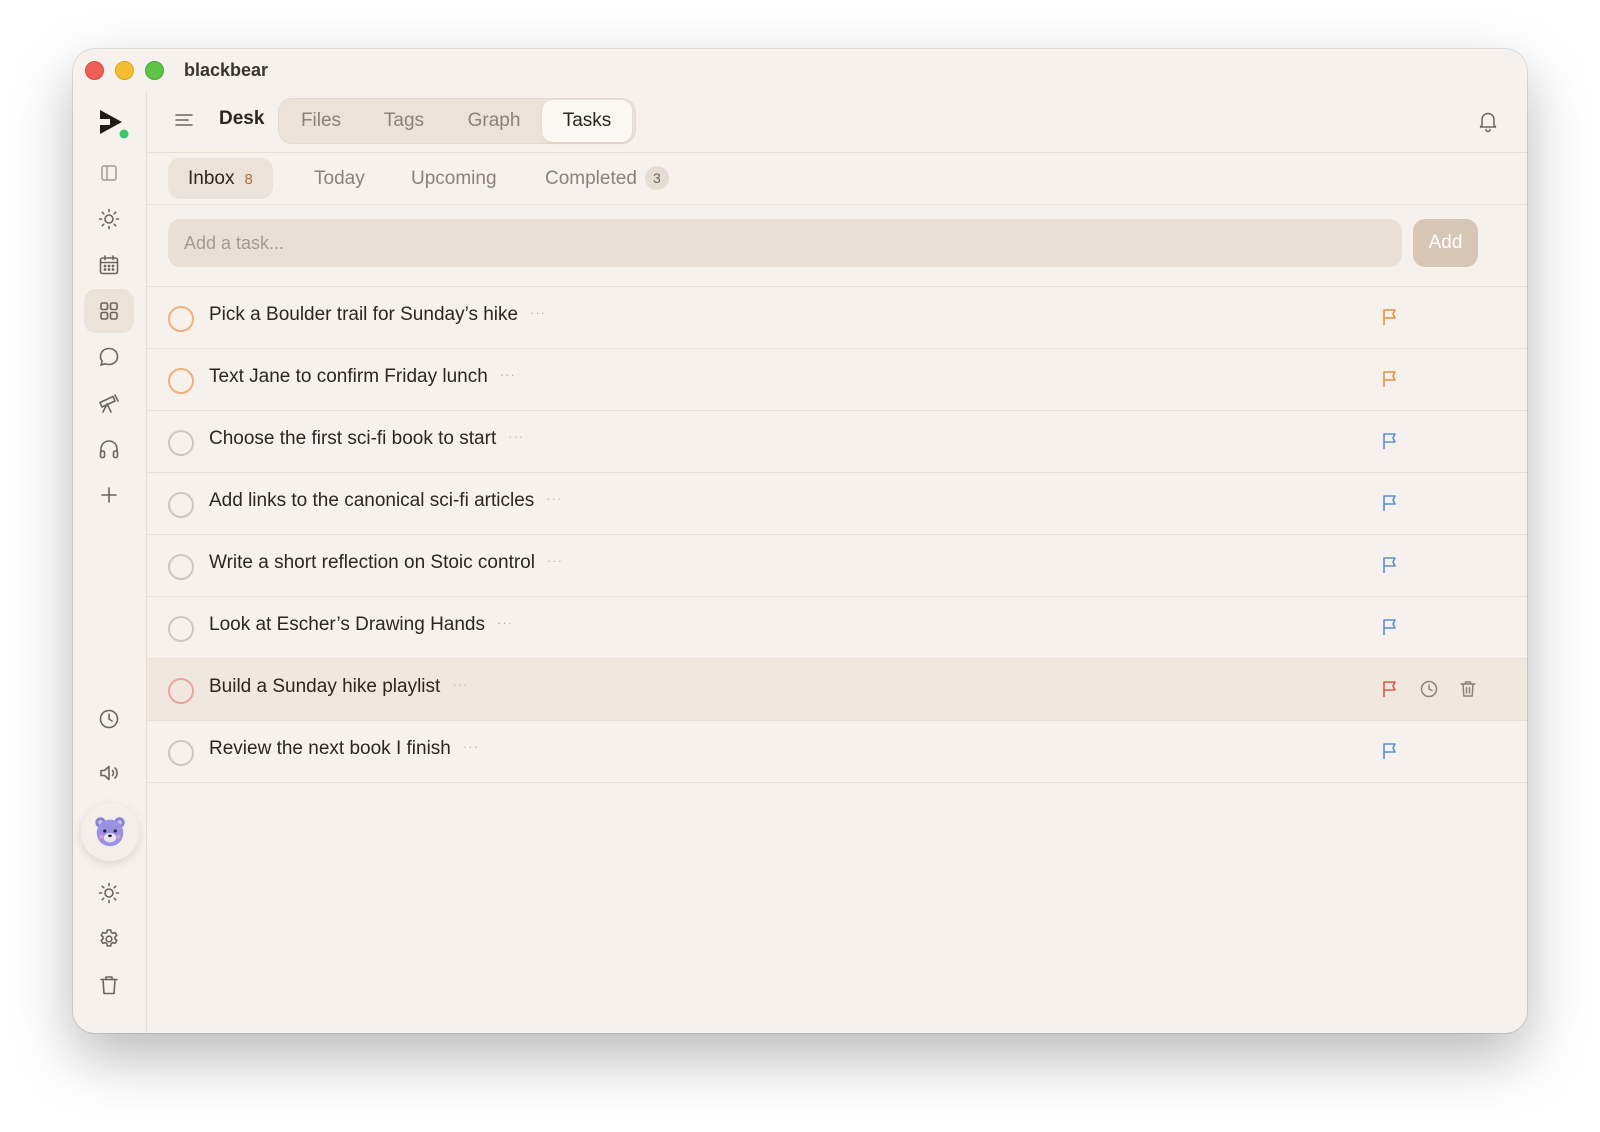  I want to click on sidebar-add-button, so click(109, 495).